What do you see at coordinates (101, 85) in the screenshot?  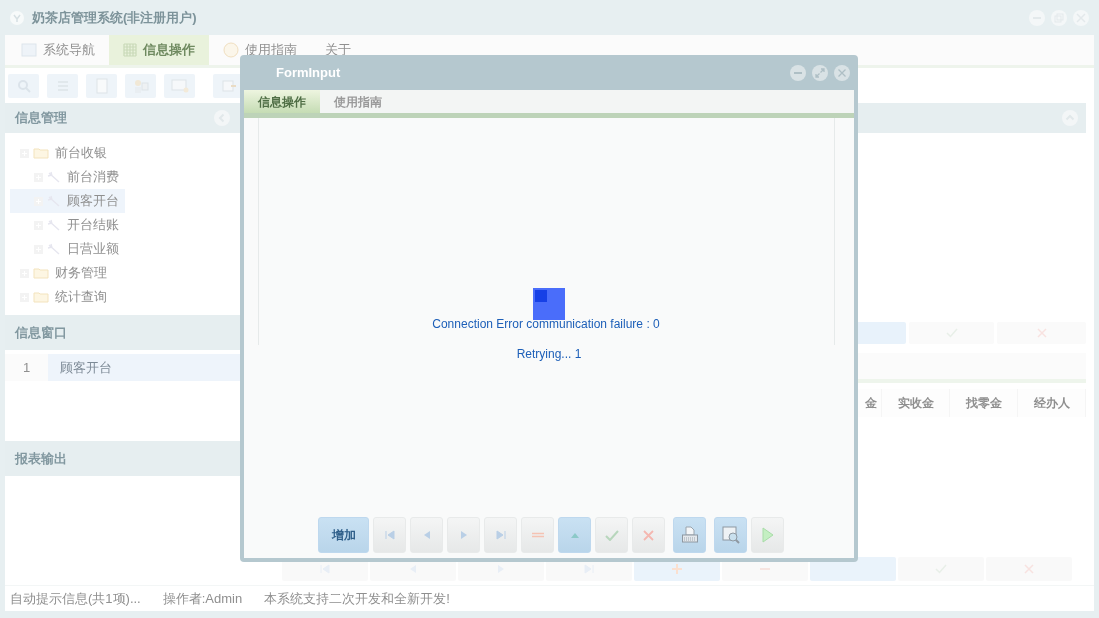 I see `document-tool-button` at bounding box center [101, 85].